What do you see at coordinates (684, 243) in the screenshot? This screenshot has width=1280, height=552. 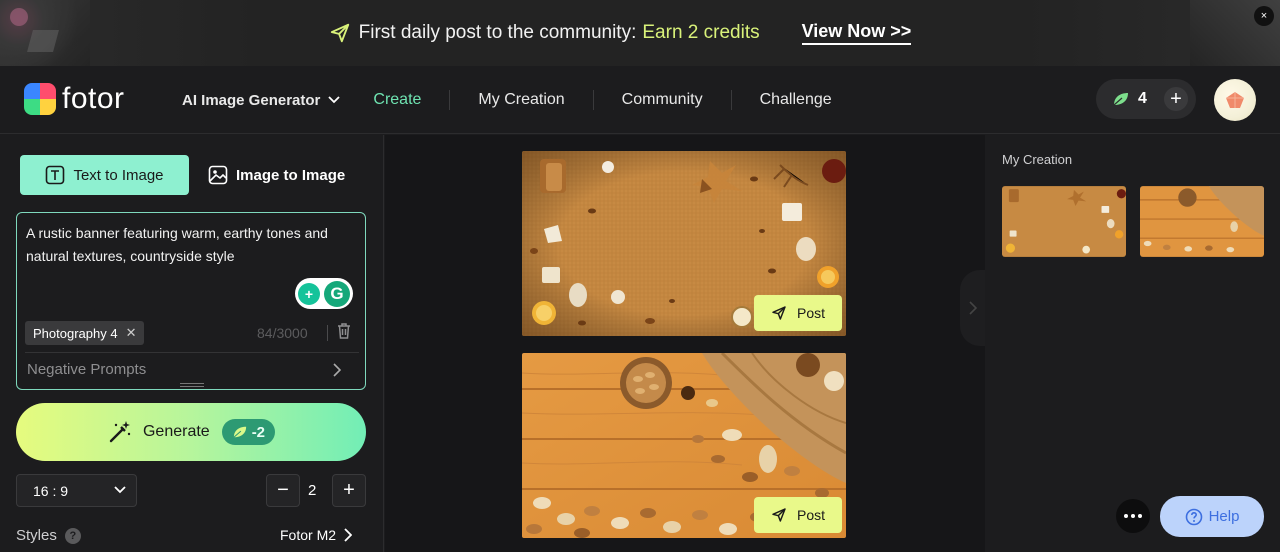 I see `generated-image-1: Post` at bounding box center [684, 243].